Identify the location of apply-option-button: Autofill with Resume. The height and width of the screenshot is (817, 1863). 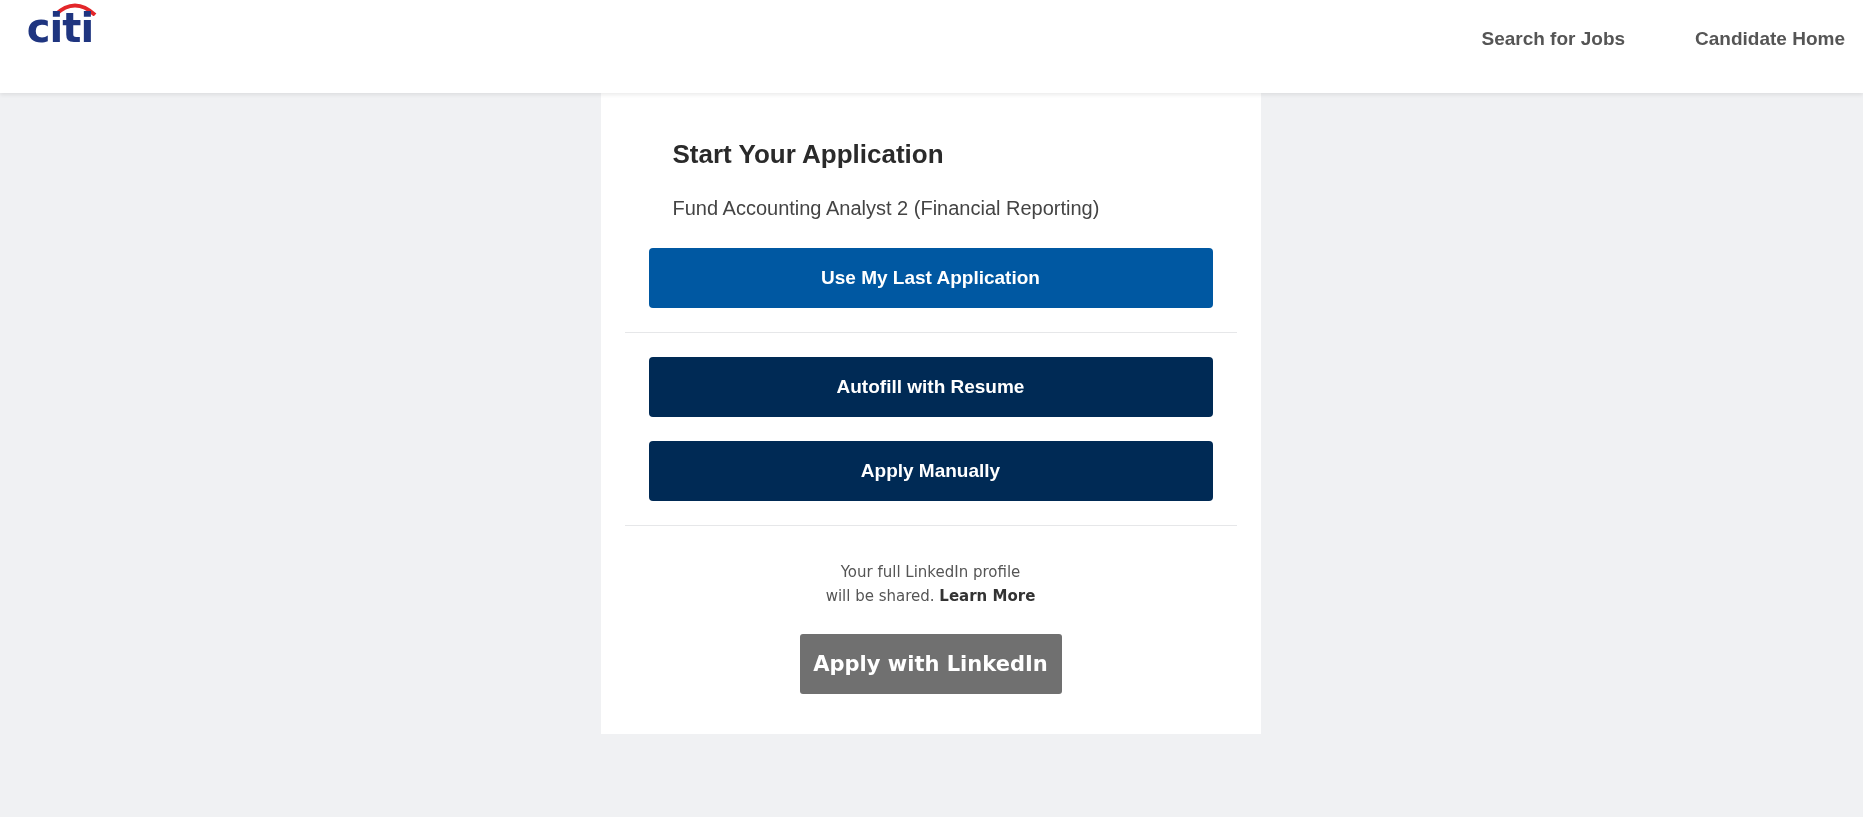
(930, 387).